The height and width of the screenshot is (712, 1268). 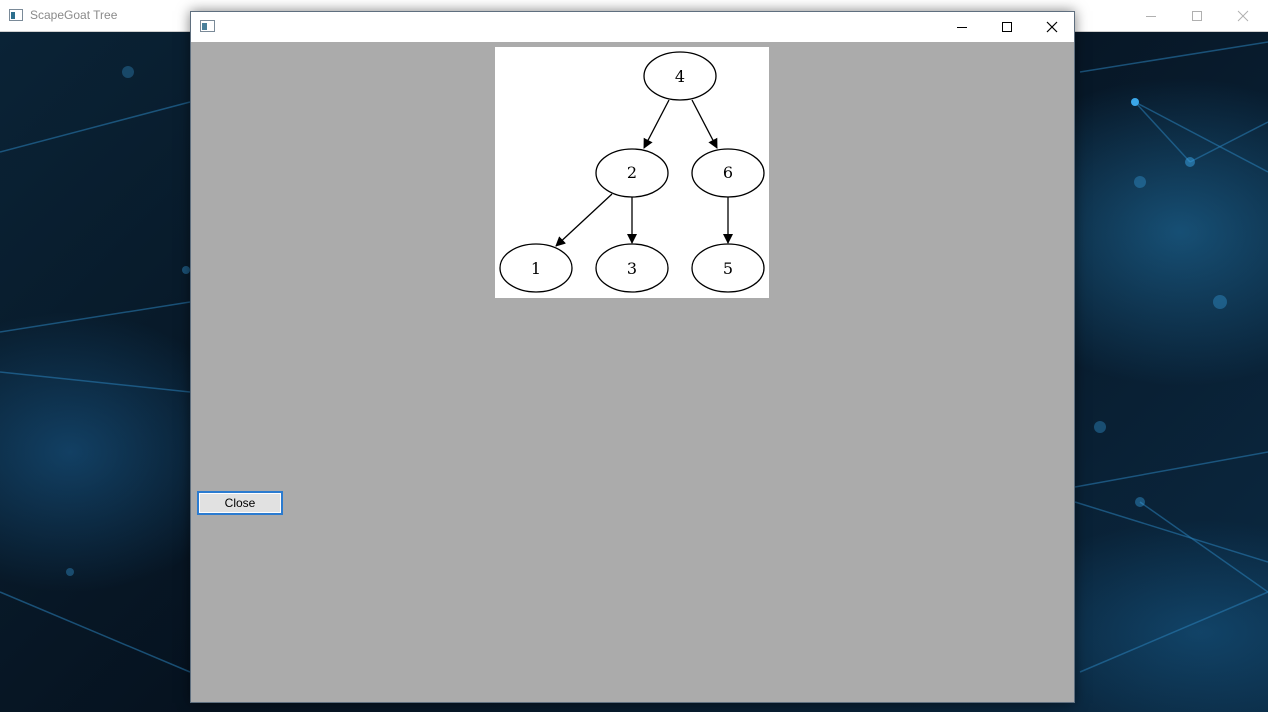 I want to click on dialog-maximize-button, so click(x=1006, y=27).